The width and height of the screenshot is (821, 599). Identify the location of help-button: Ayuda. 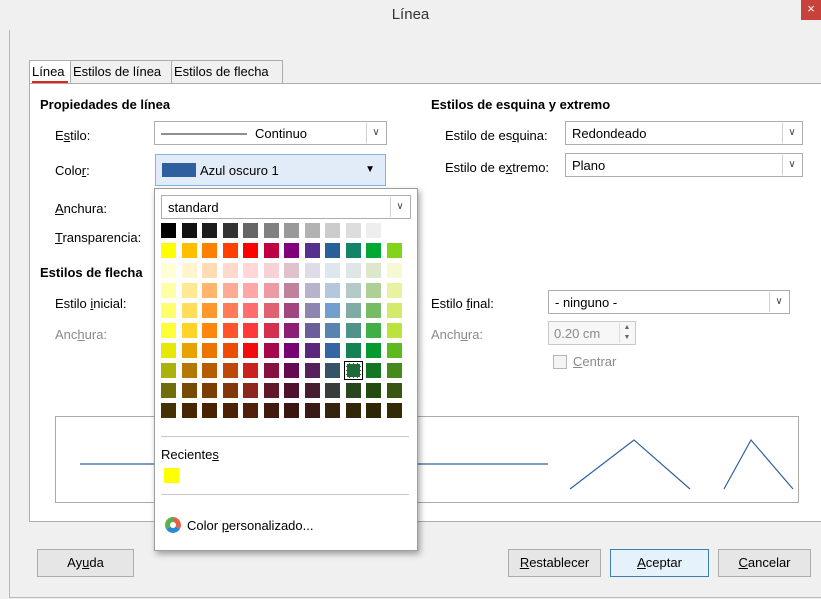
(85, 563).